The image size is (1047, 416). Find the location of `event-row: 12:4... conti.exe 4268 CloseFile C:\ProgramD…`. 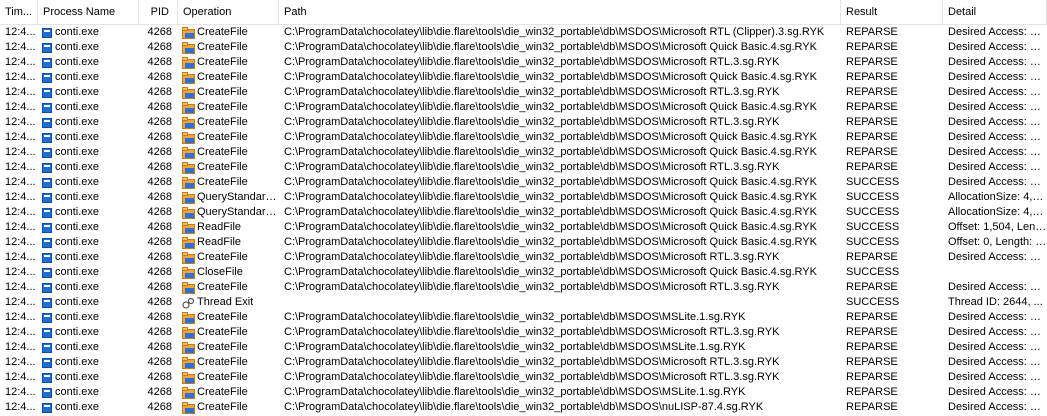

event-row: 12:4... conti.exe 4268 CloseFile C:\ProgramD… is located at coordinates (523, 272).